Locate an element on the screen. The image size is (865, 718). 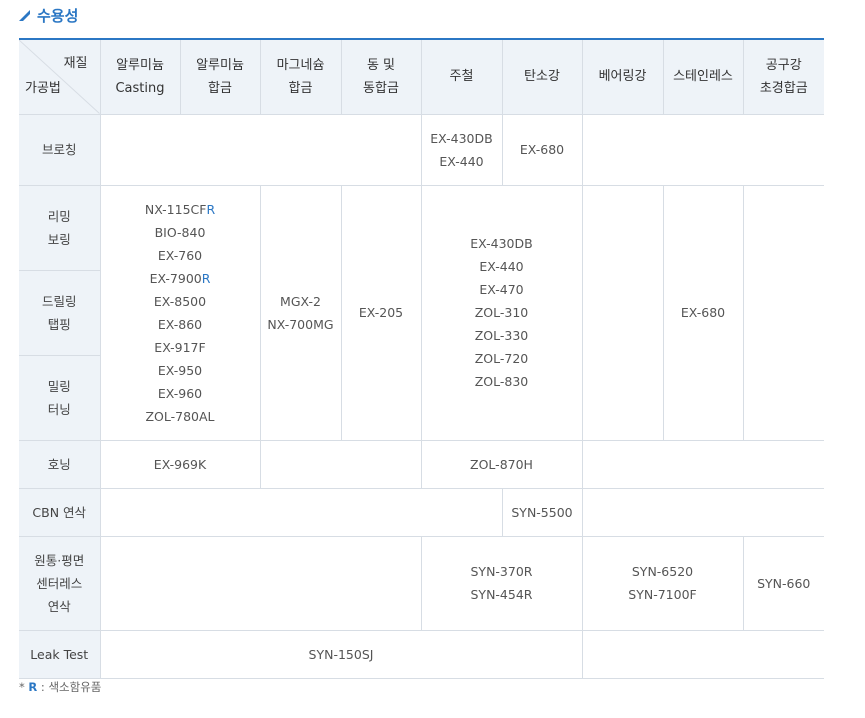
col-header-tool-steel: 공구강 초경합금 is located at coordinates (783, 76).